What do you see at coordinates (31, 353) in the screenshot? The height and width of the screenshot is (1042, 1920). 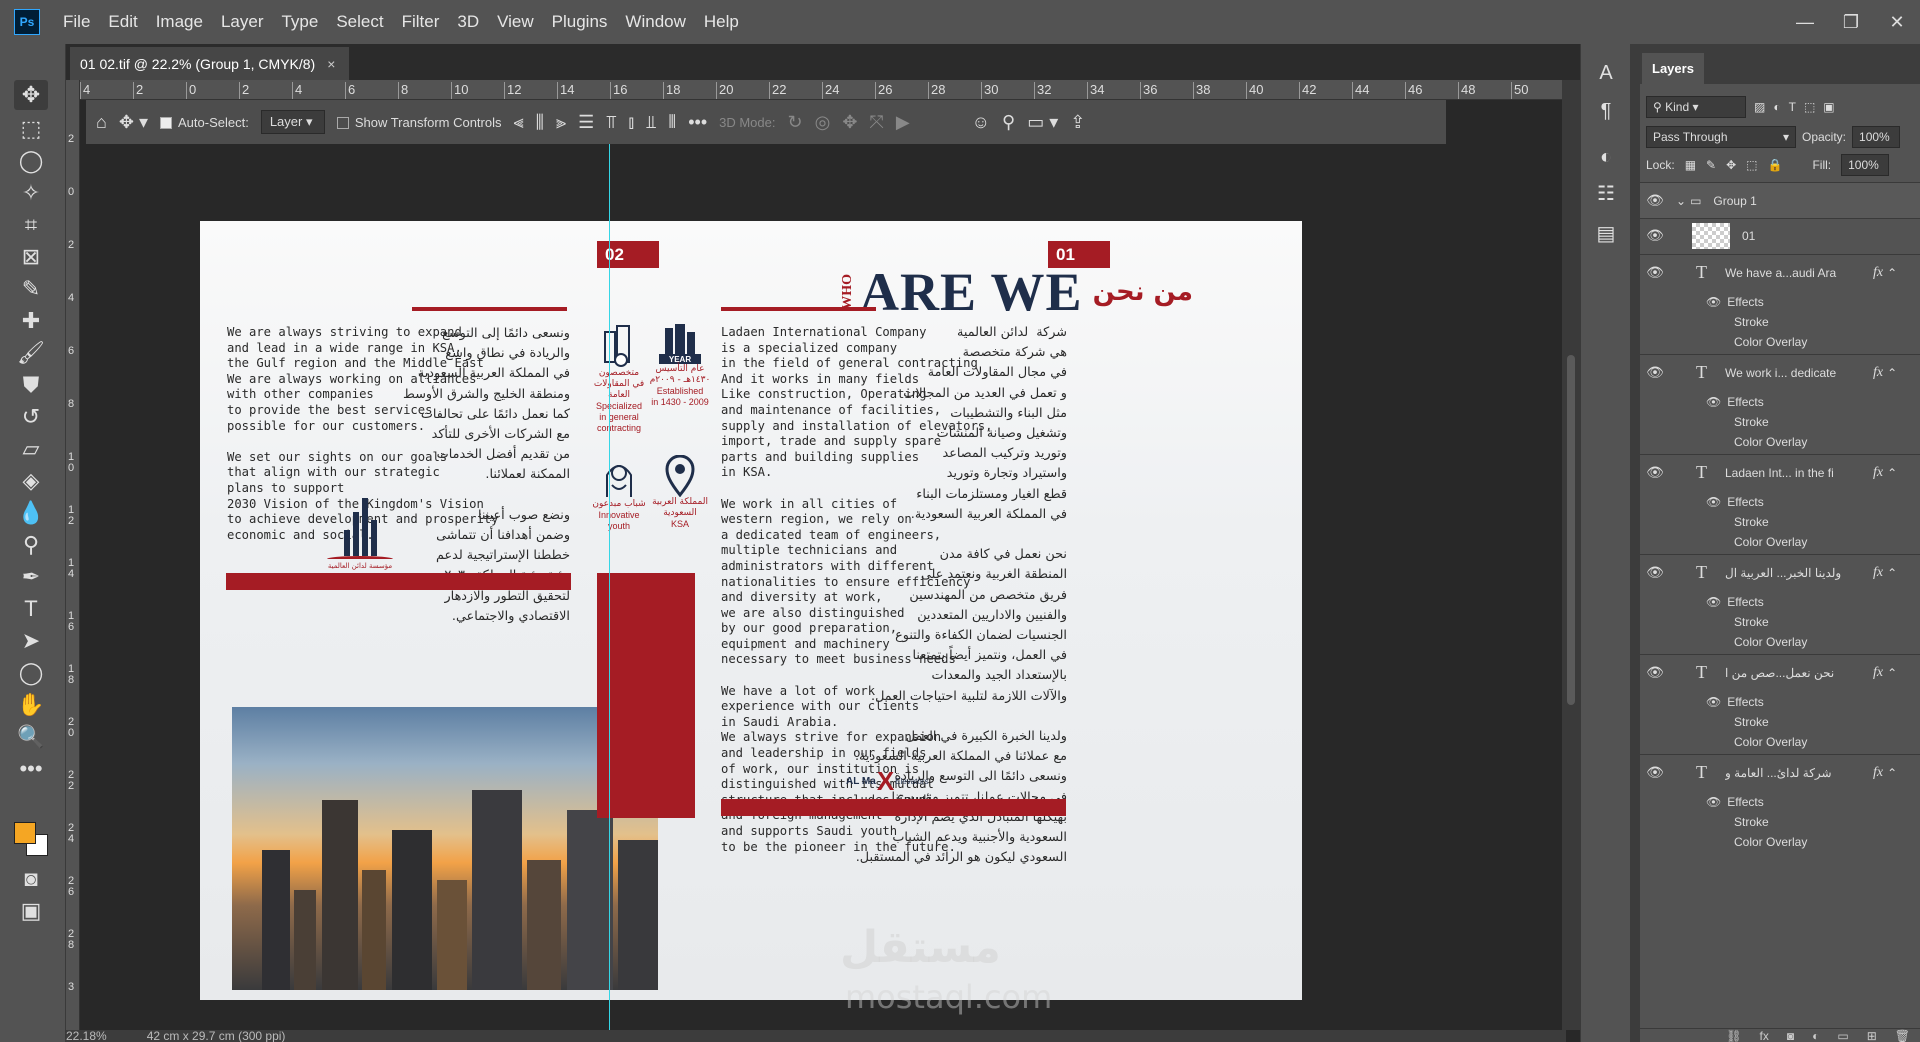 I see `brush-tool-icon: 🖌` at bounding box center [31, 353].